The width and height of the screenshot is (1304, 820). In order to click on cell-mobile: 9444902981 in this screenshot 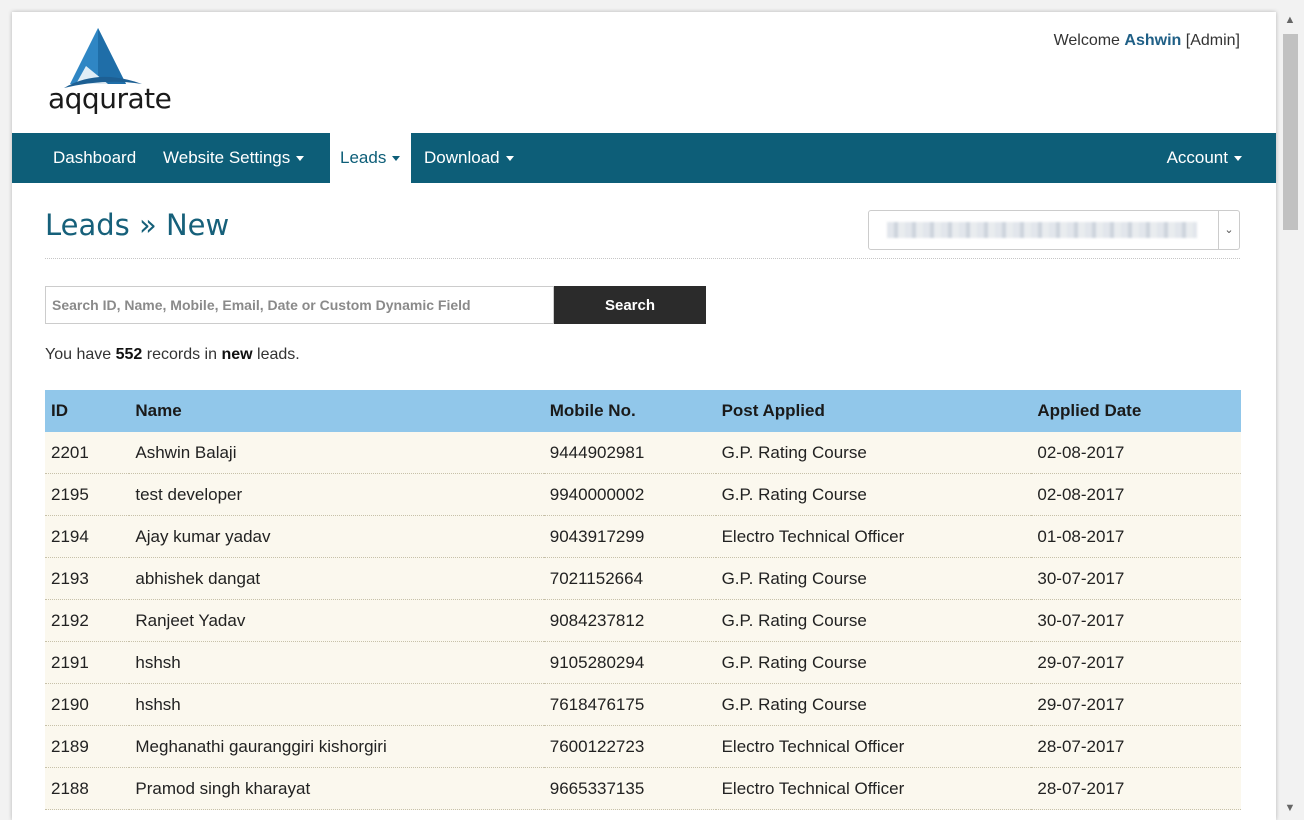, I will do `click(629, 453)`.